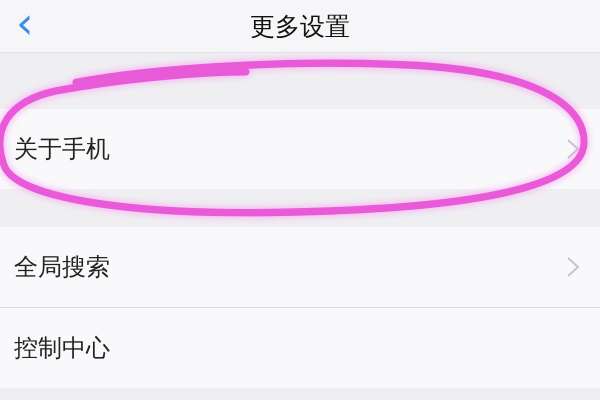 Image resolution: width=600 pixels, height=400 pixels. Describe the element at coordinates (62, 267) in the screenshot. I see `item-label: 全局搜索` at that location.